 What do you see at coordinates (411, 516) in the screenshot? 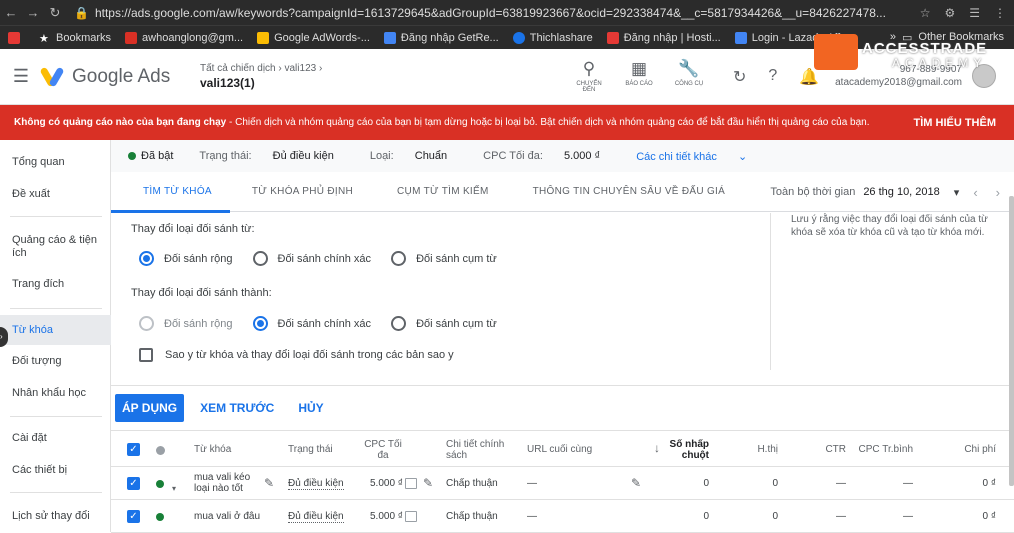
I see `image-icon` at bounding box center [411, 516].